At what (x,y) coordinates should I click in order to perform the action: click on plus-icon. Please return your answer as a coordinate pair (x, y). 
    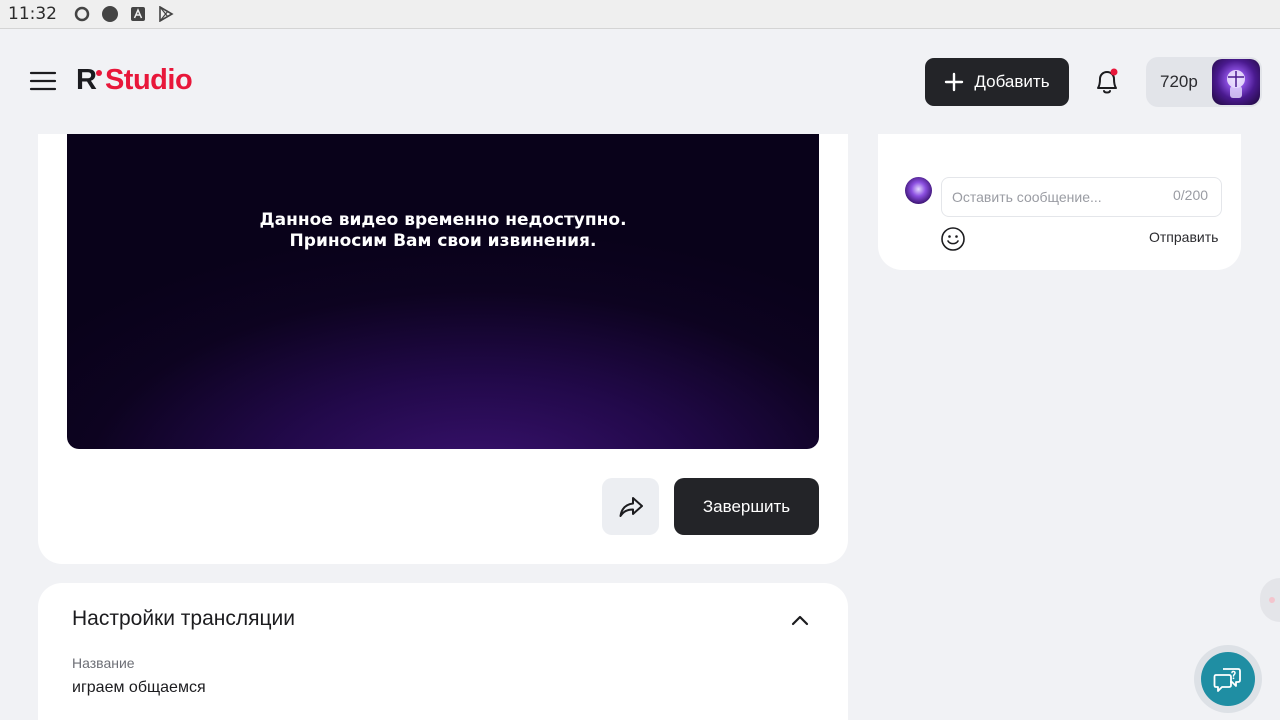
    Looking at the image, I should click on (954, 82).